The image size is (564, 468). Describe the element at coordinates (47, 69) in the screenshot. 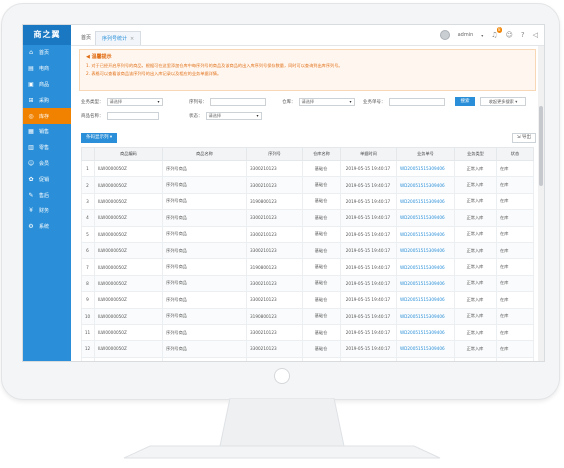

I see `sidebar-item: ▤ 电商` at that location.